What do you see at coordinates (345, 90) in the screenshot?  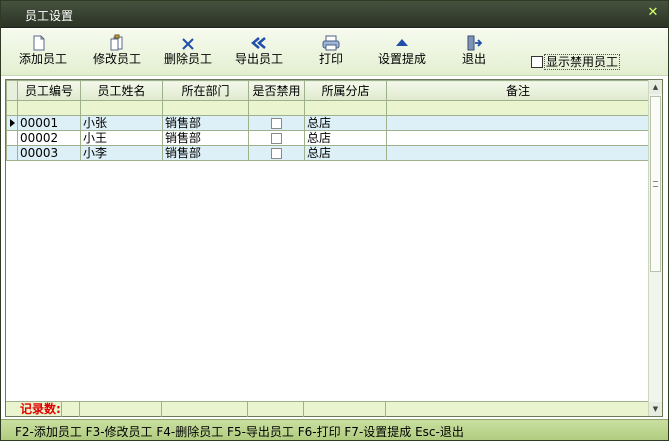 I see `col-header-branch: 所属分店` at bounding box center [345, 90].